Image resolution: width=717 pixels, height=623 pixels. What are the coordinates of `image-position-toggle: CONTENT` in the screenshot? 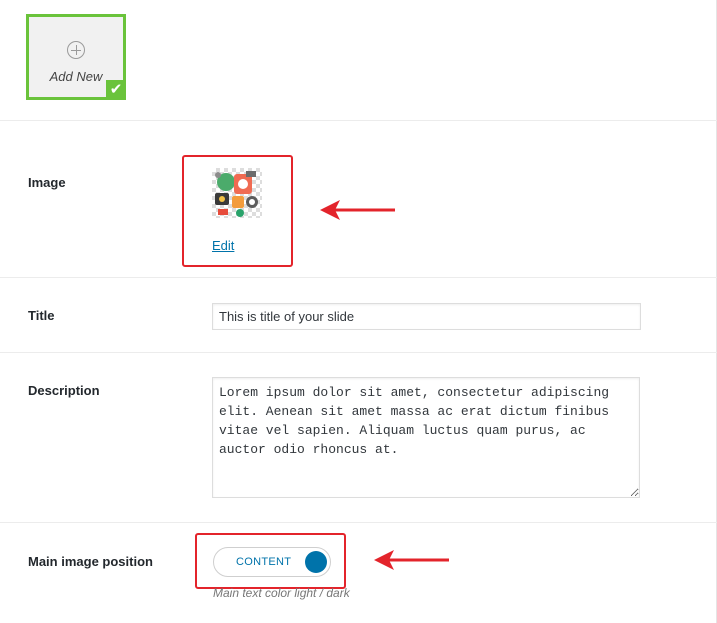 It's located at (272, 562).